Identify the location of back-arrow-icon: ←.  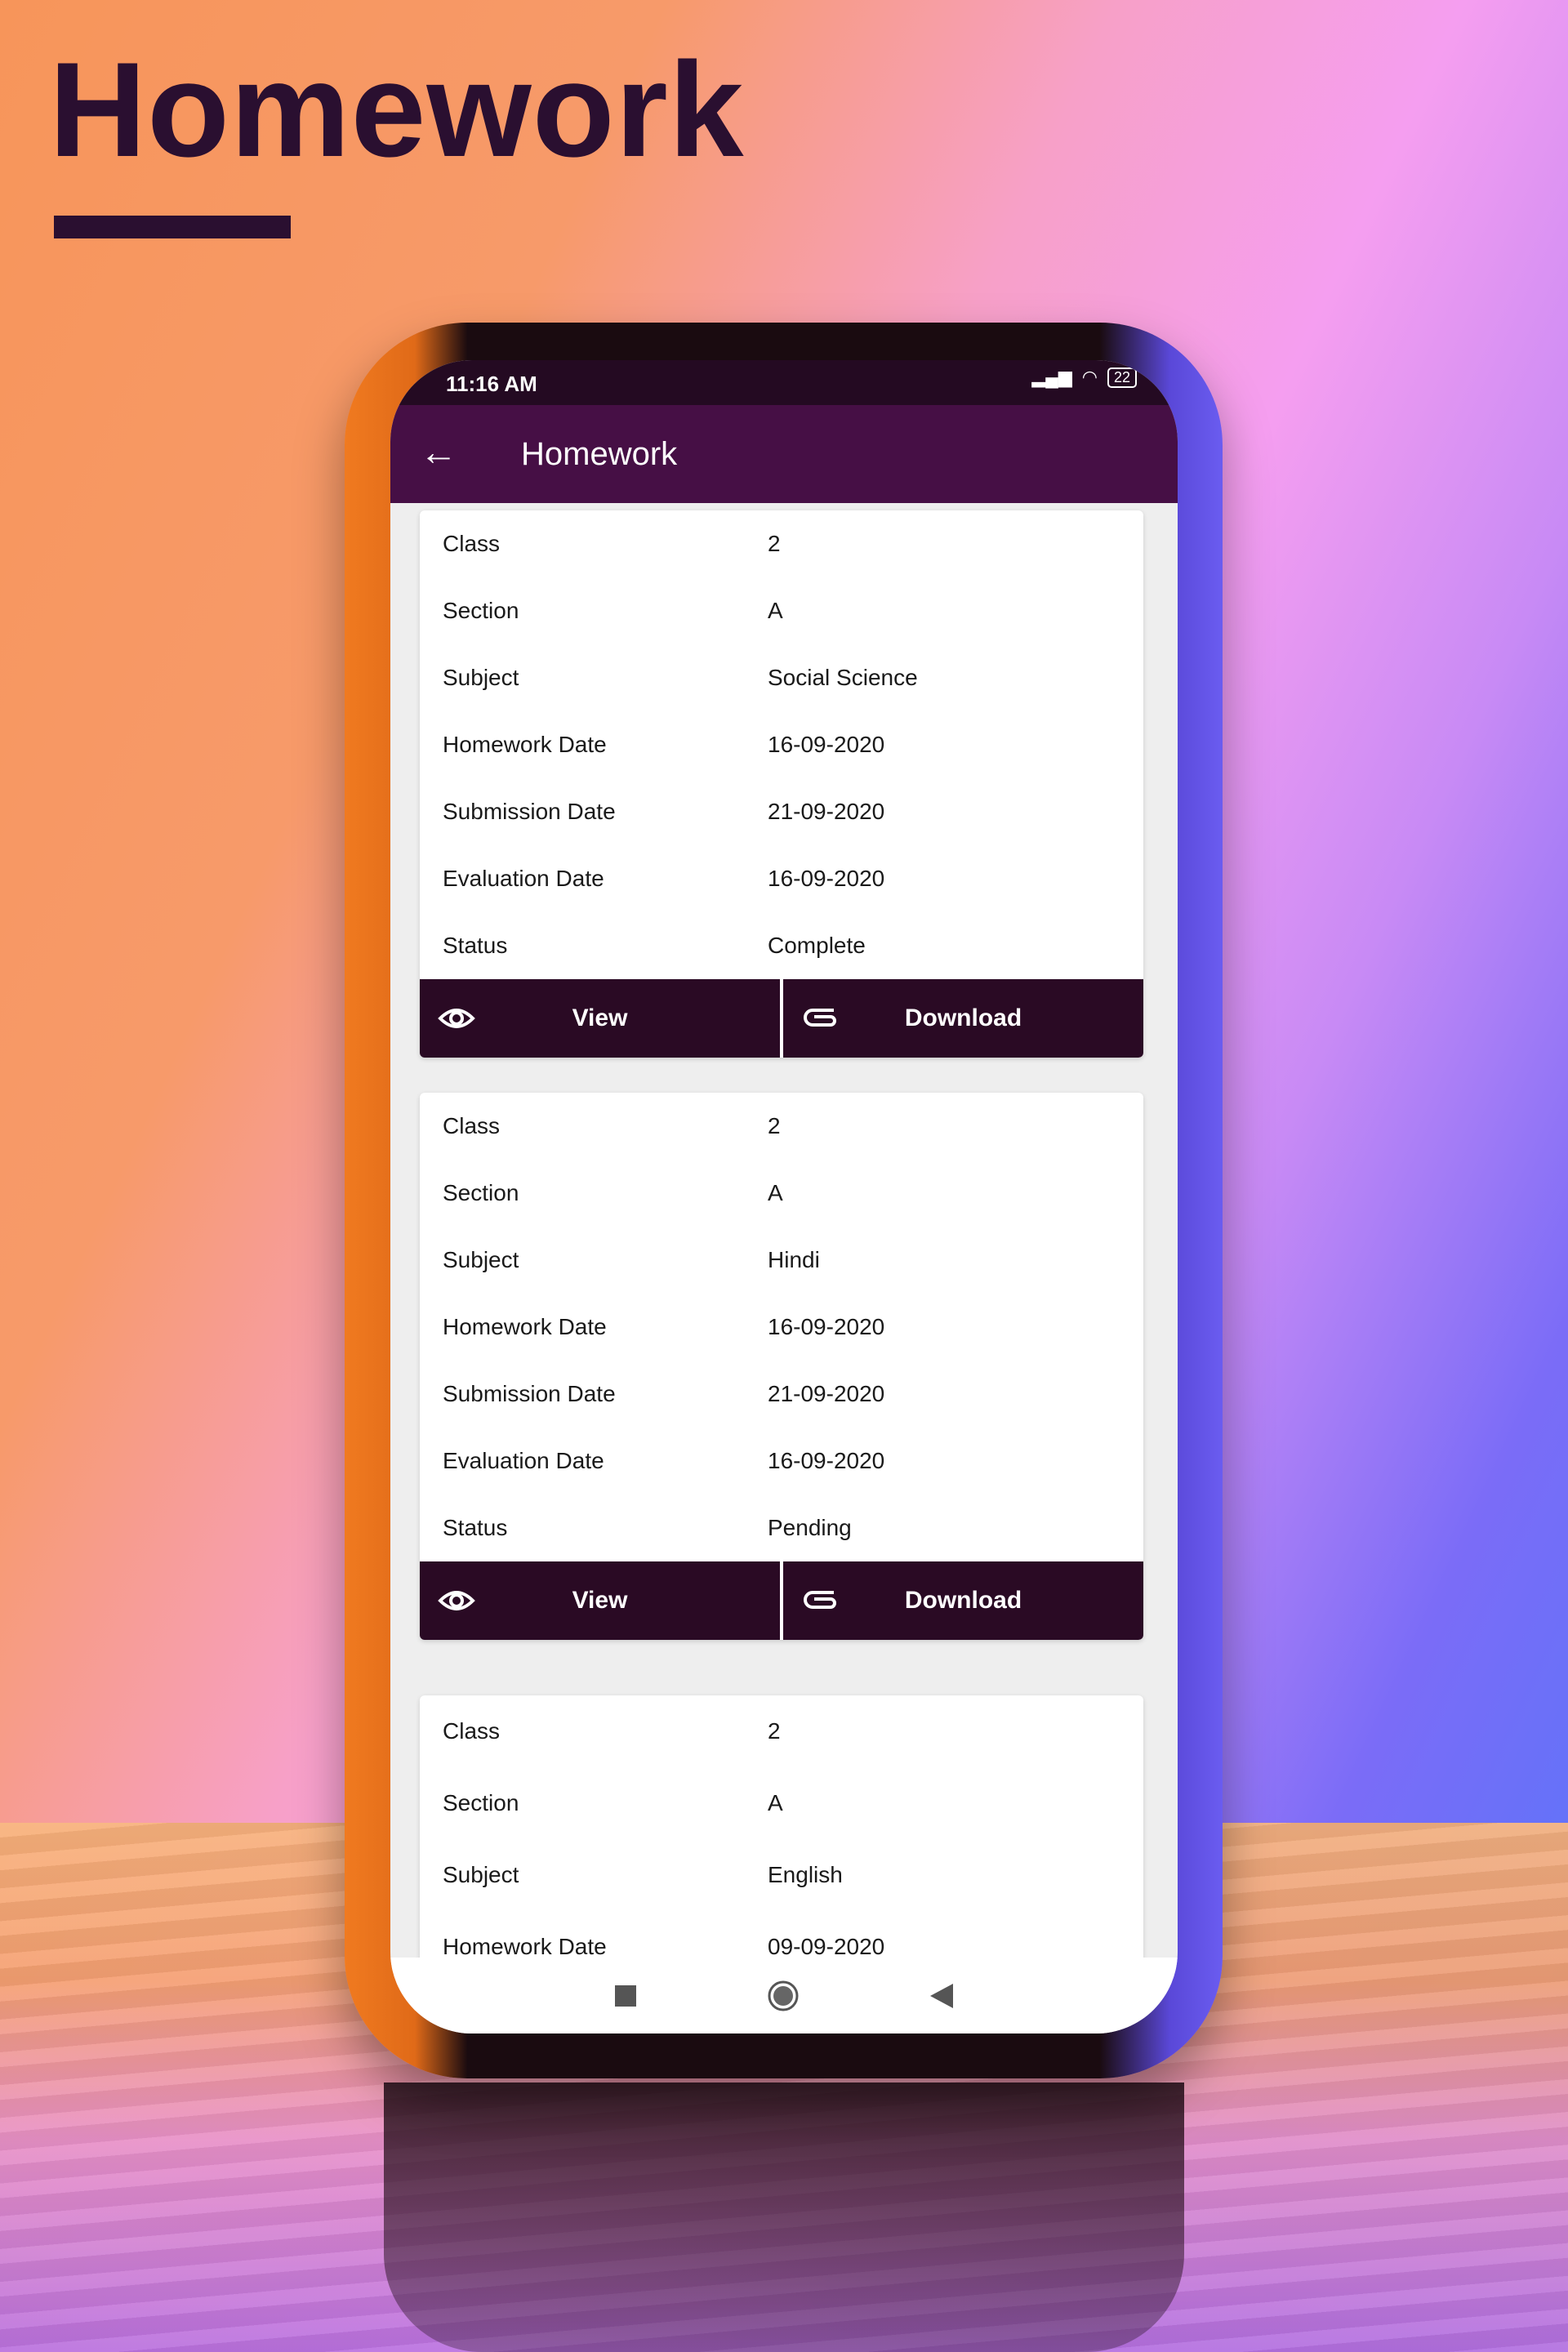
(438, 452).